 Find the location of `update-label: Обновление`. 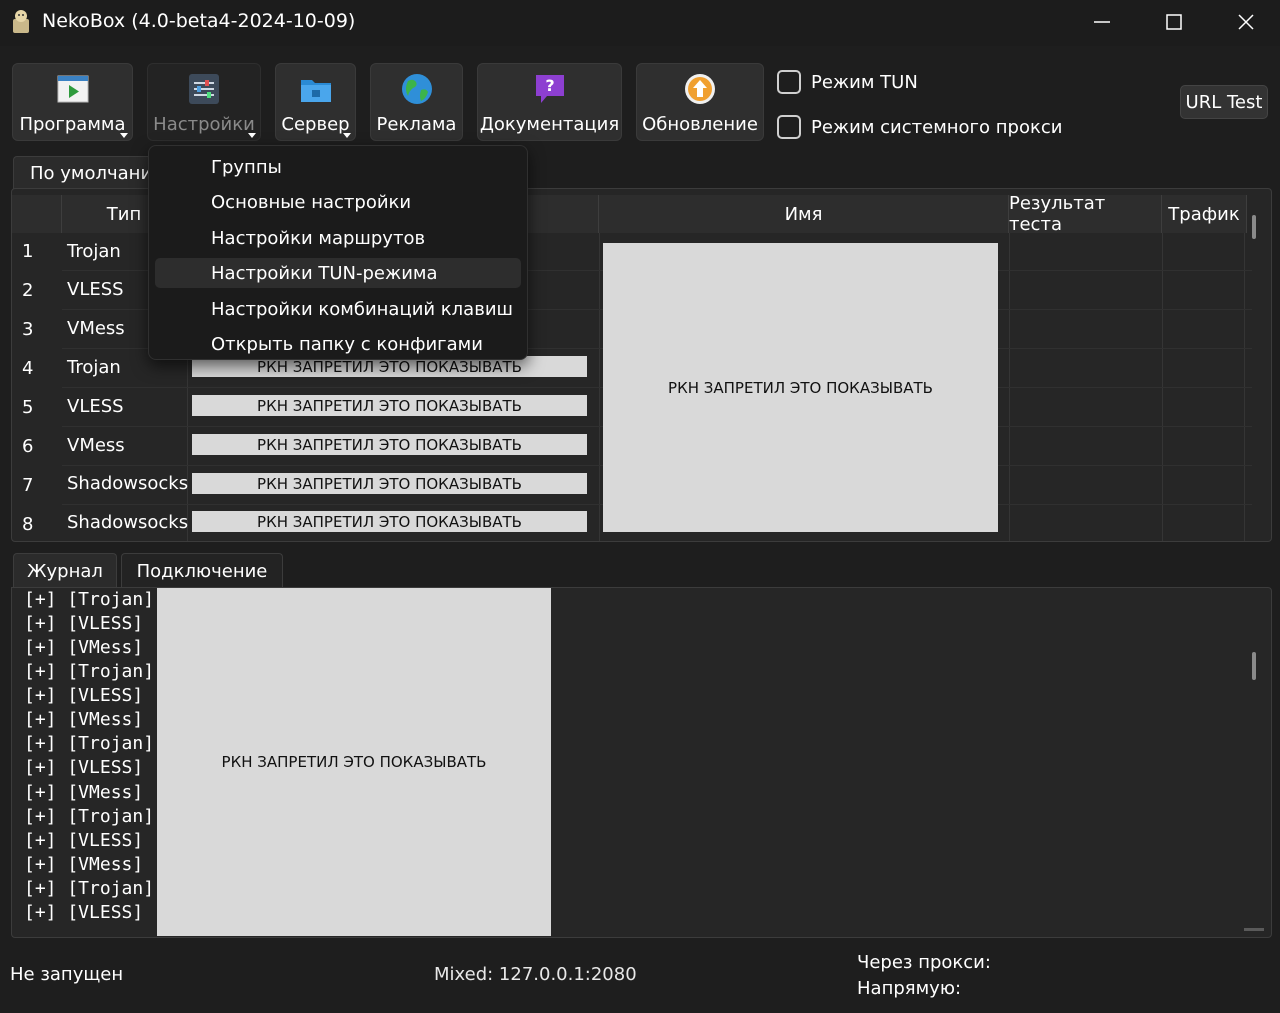

update-label: Обновление is located at coordinates (700, 124).